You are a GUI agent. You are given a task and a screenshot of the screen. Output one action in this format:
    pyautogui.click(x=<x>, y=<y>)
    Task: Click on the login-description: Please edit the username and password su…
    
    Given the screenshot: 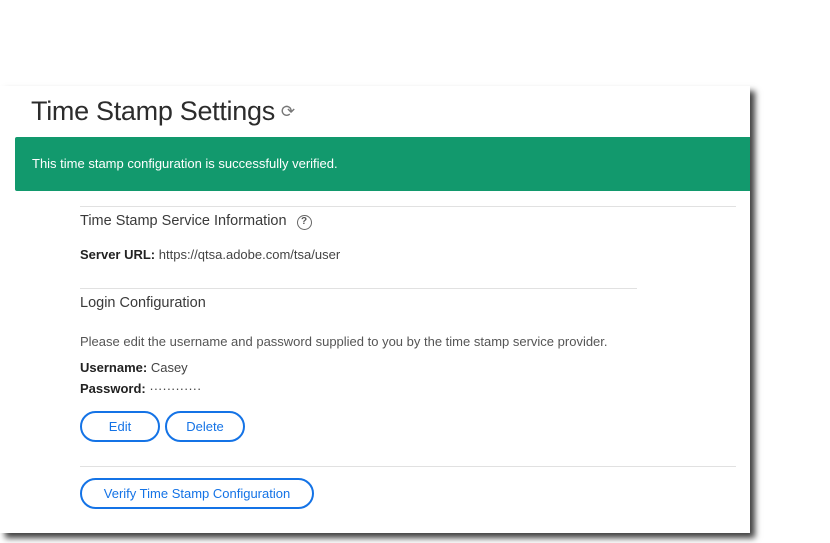 What is the action you would take?
    pyautogui.click(x=344, y=341)
    